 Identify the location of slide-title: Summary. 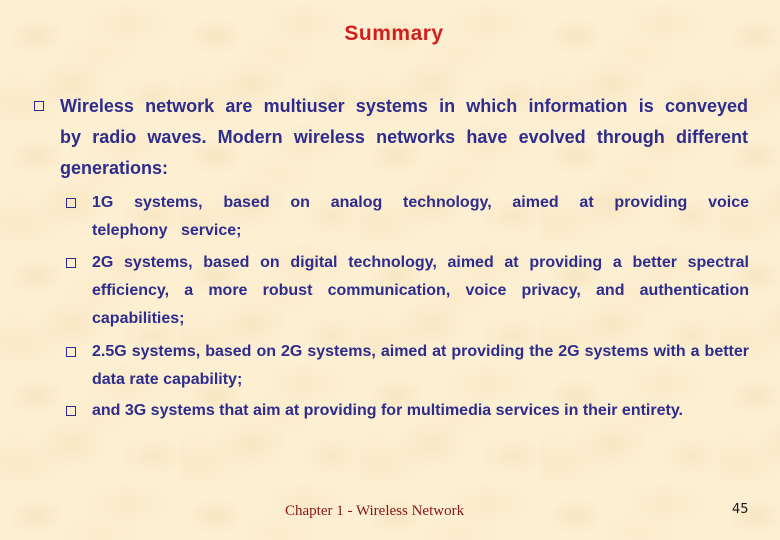
(394, 33).